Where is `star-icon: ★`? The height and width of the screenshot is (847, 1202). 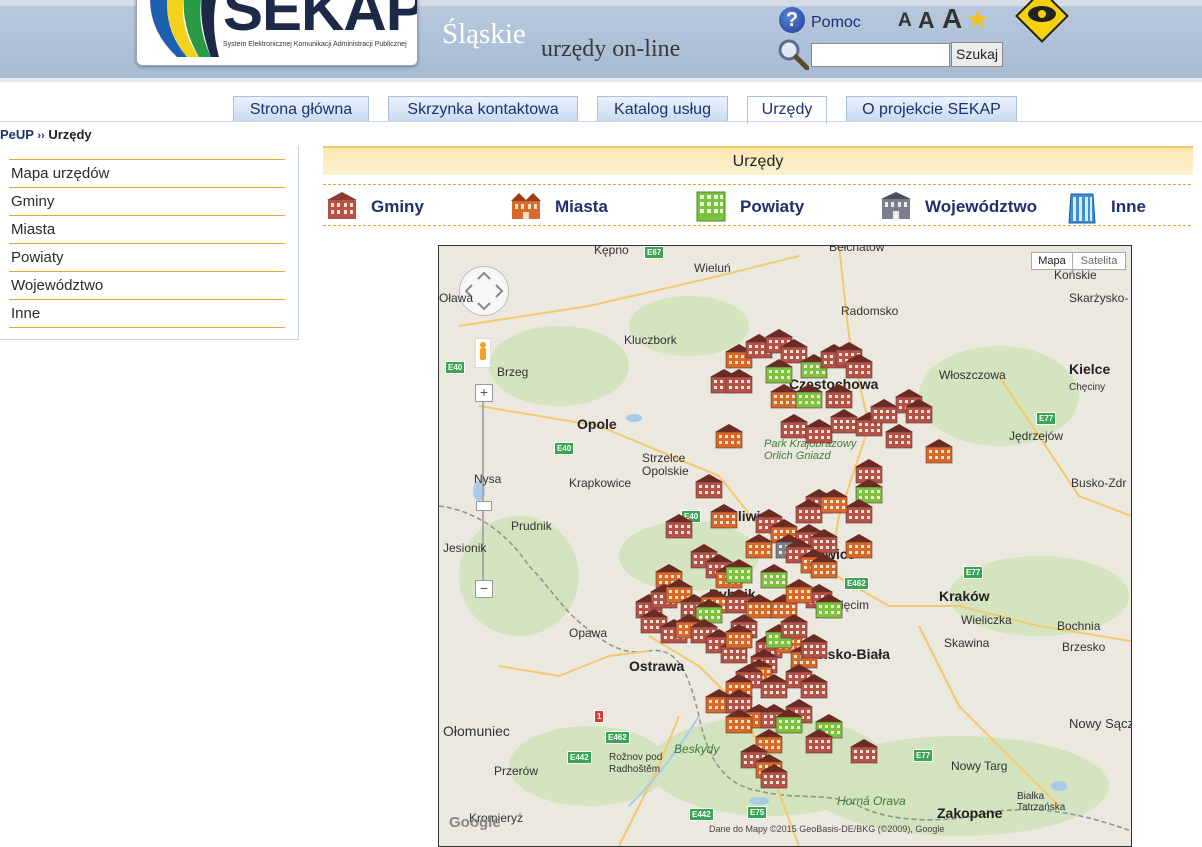
star-icon: ★ is located at coordinates (977, 19).